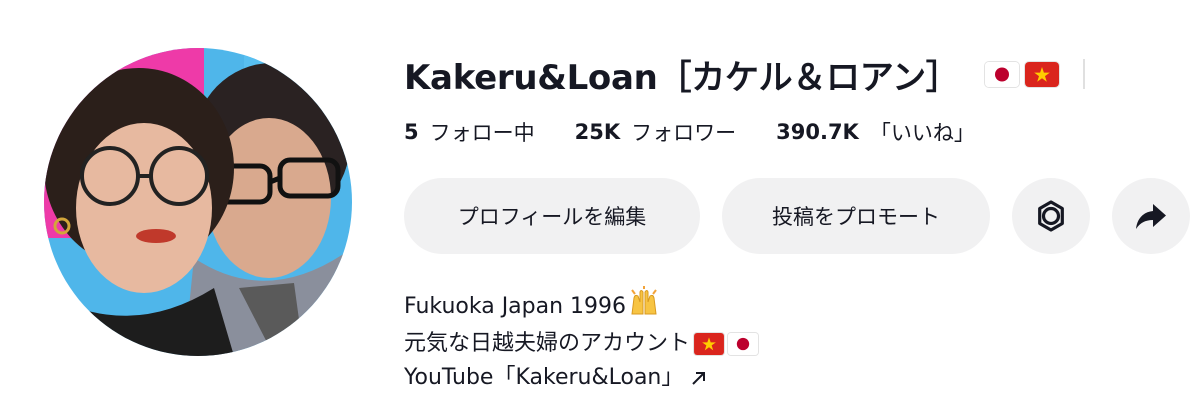  I want to click on settings-button, so click(1051, 216).